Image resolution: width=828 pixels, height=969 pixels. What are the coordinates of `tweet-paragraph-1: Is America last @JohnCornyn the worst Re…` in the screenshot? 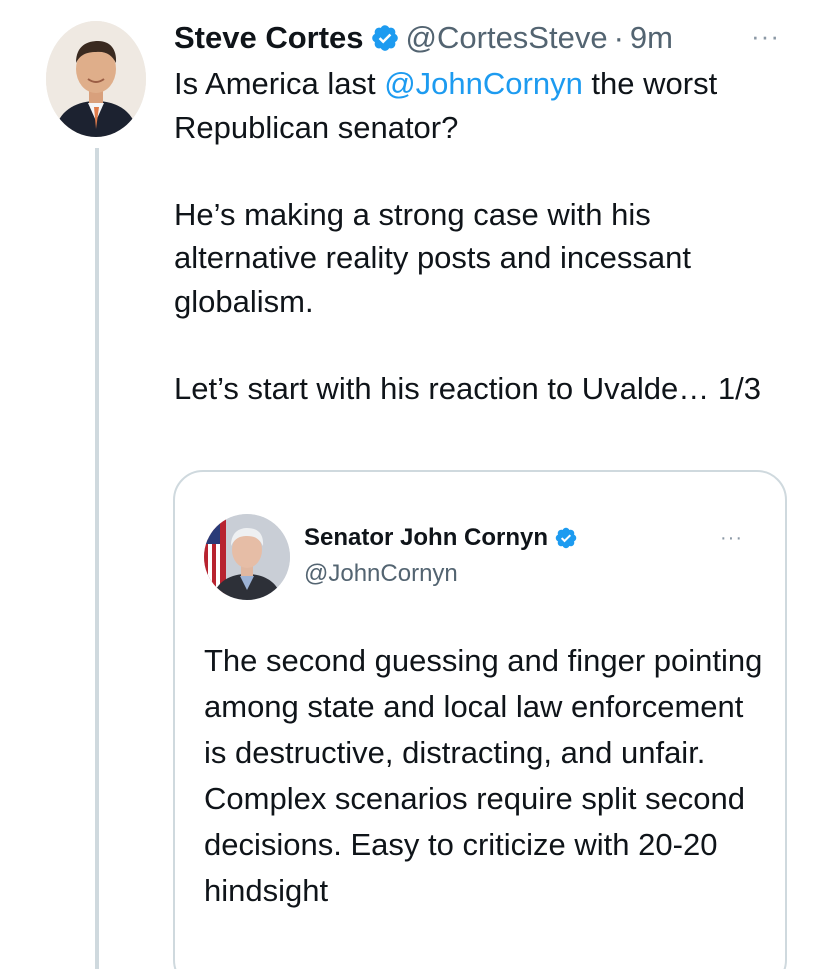 It's located at (484, 105).